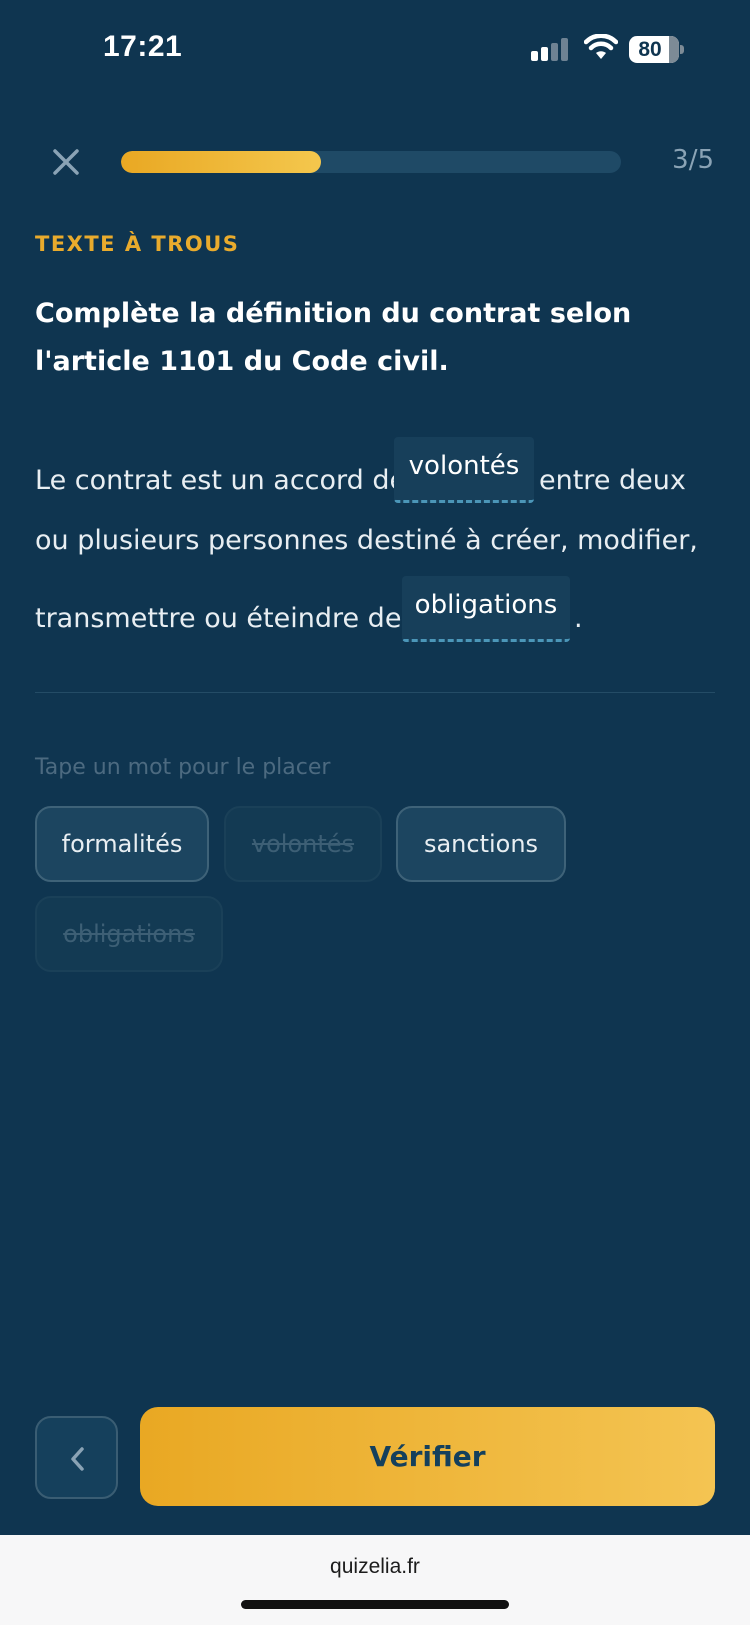  I want to click on battery-icon: 80, so click(656, 49).